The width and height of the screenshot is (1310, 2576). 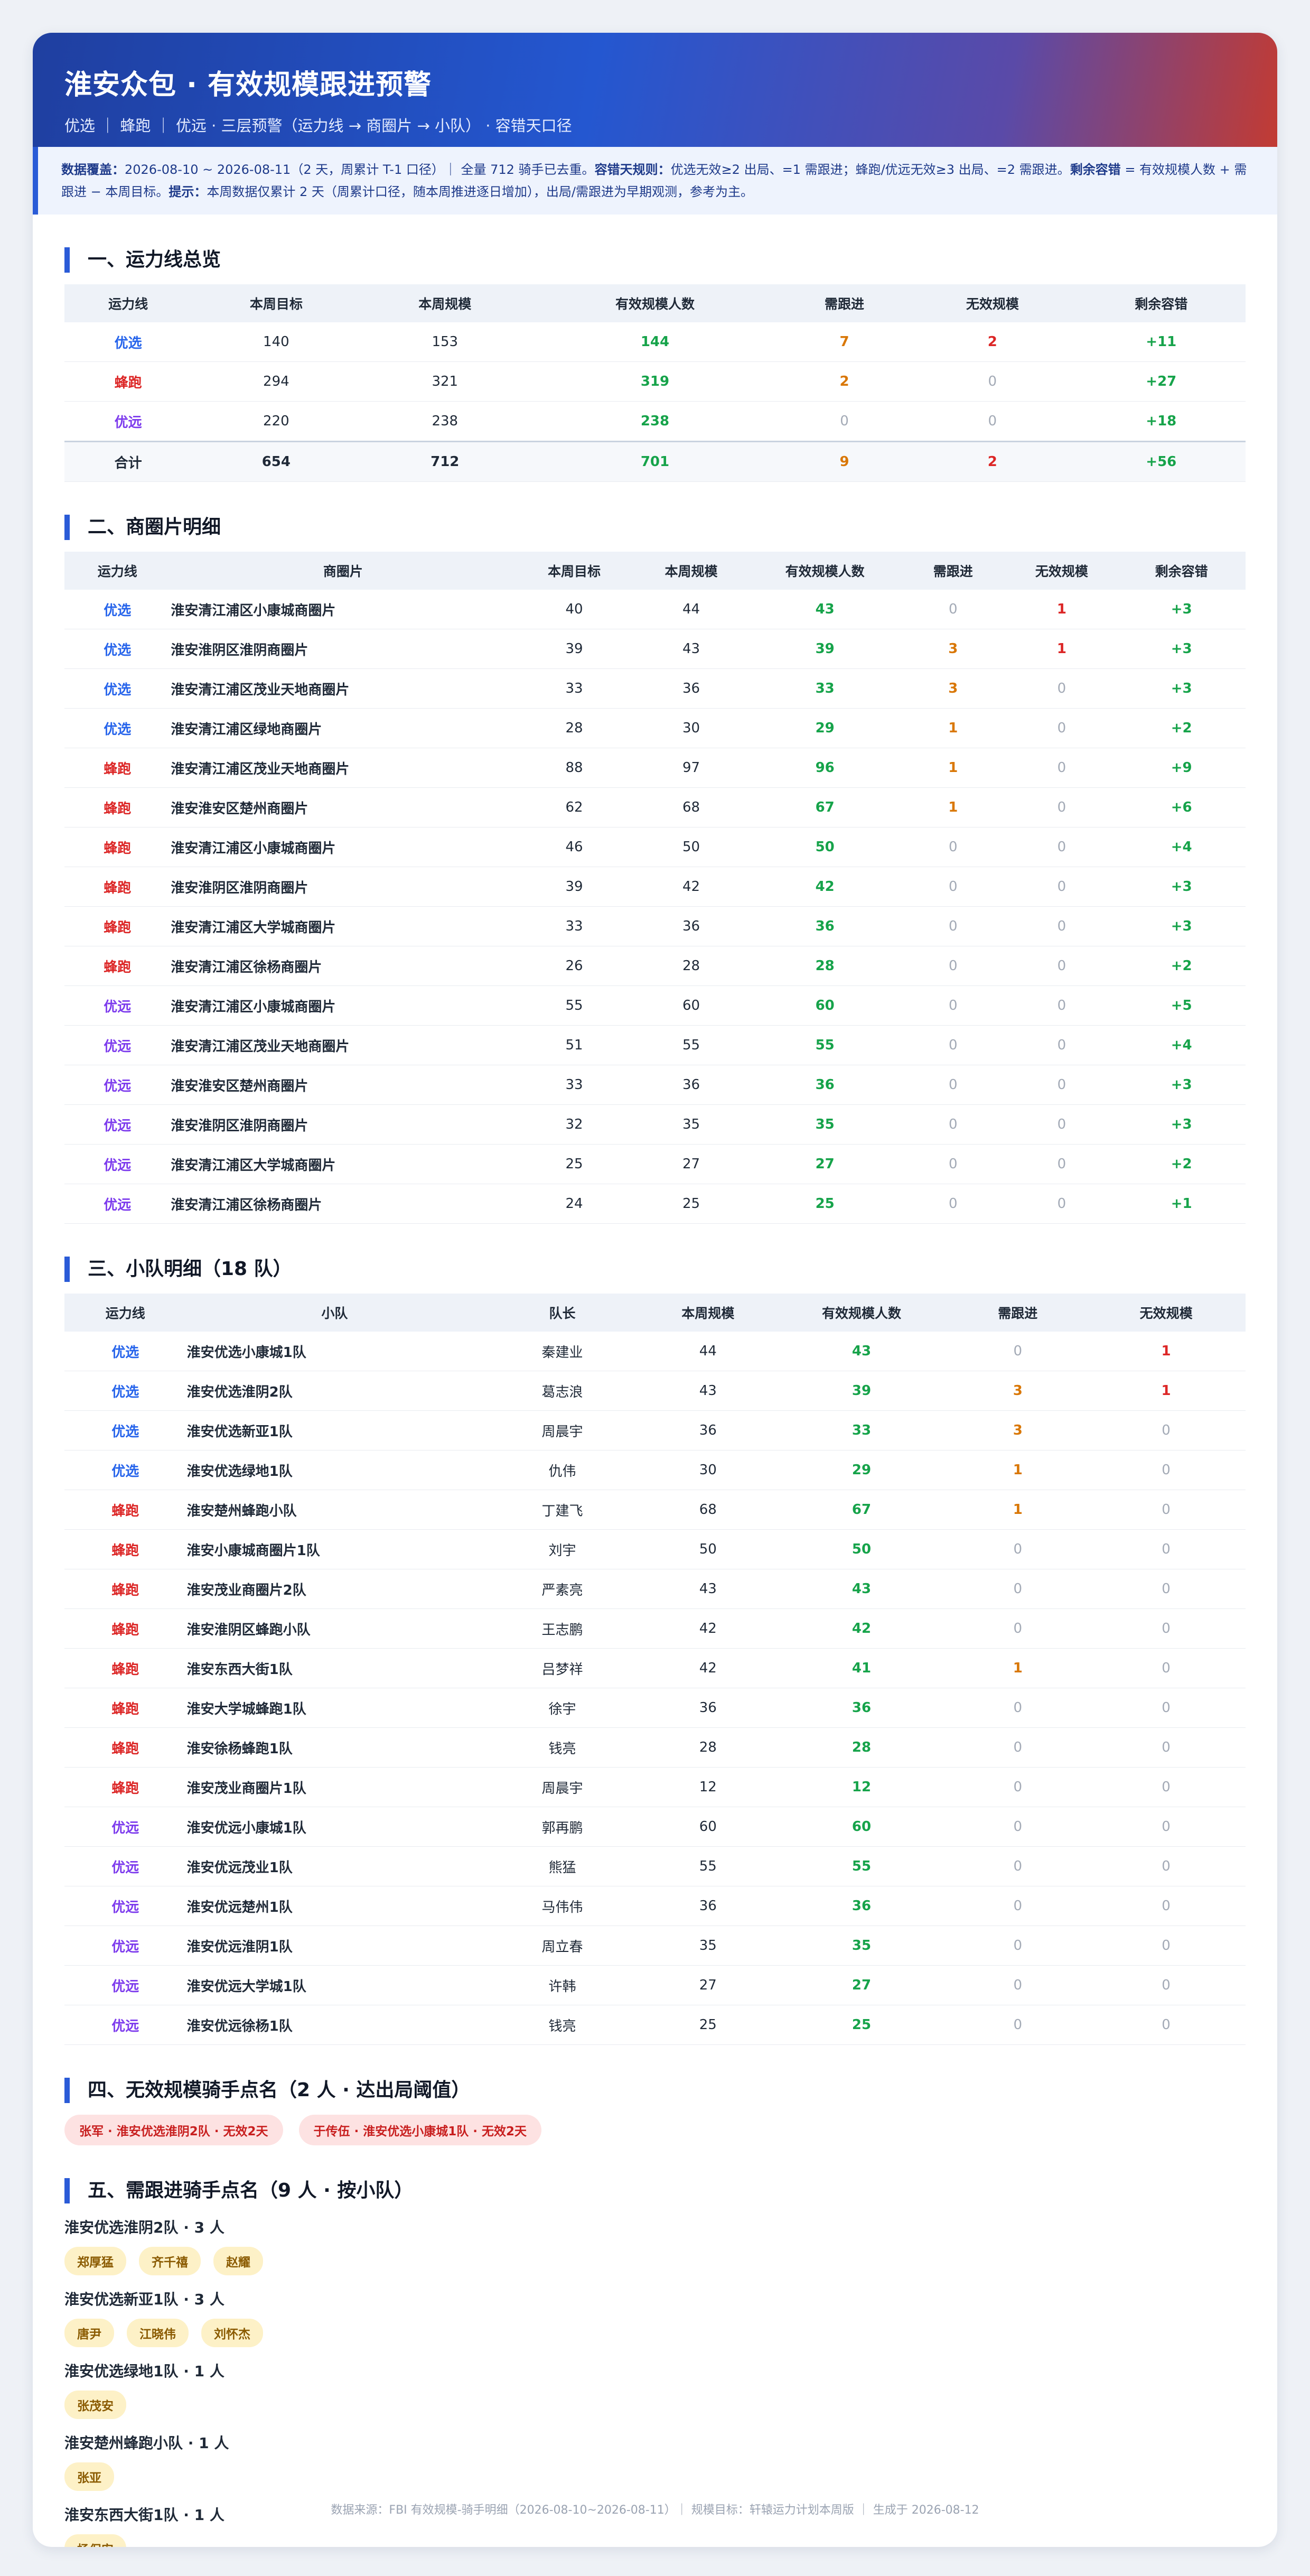 I want to click on follow-group: 淮安优选淮阴2队 · 3 人郑厚猛 齐千禧 赵耀, so click(x=655, y=2245).